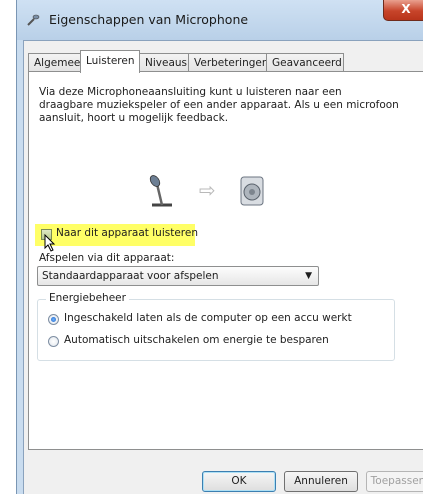 Image resolution: width=423 pixels, height=494 pixels. What do you see at coordinates (164, 62) in the screenshot?
I see `tab-niveaus: Niveaus` at bounding box center [164, 62].